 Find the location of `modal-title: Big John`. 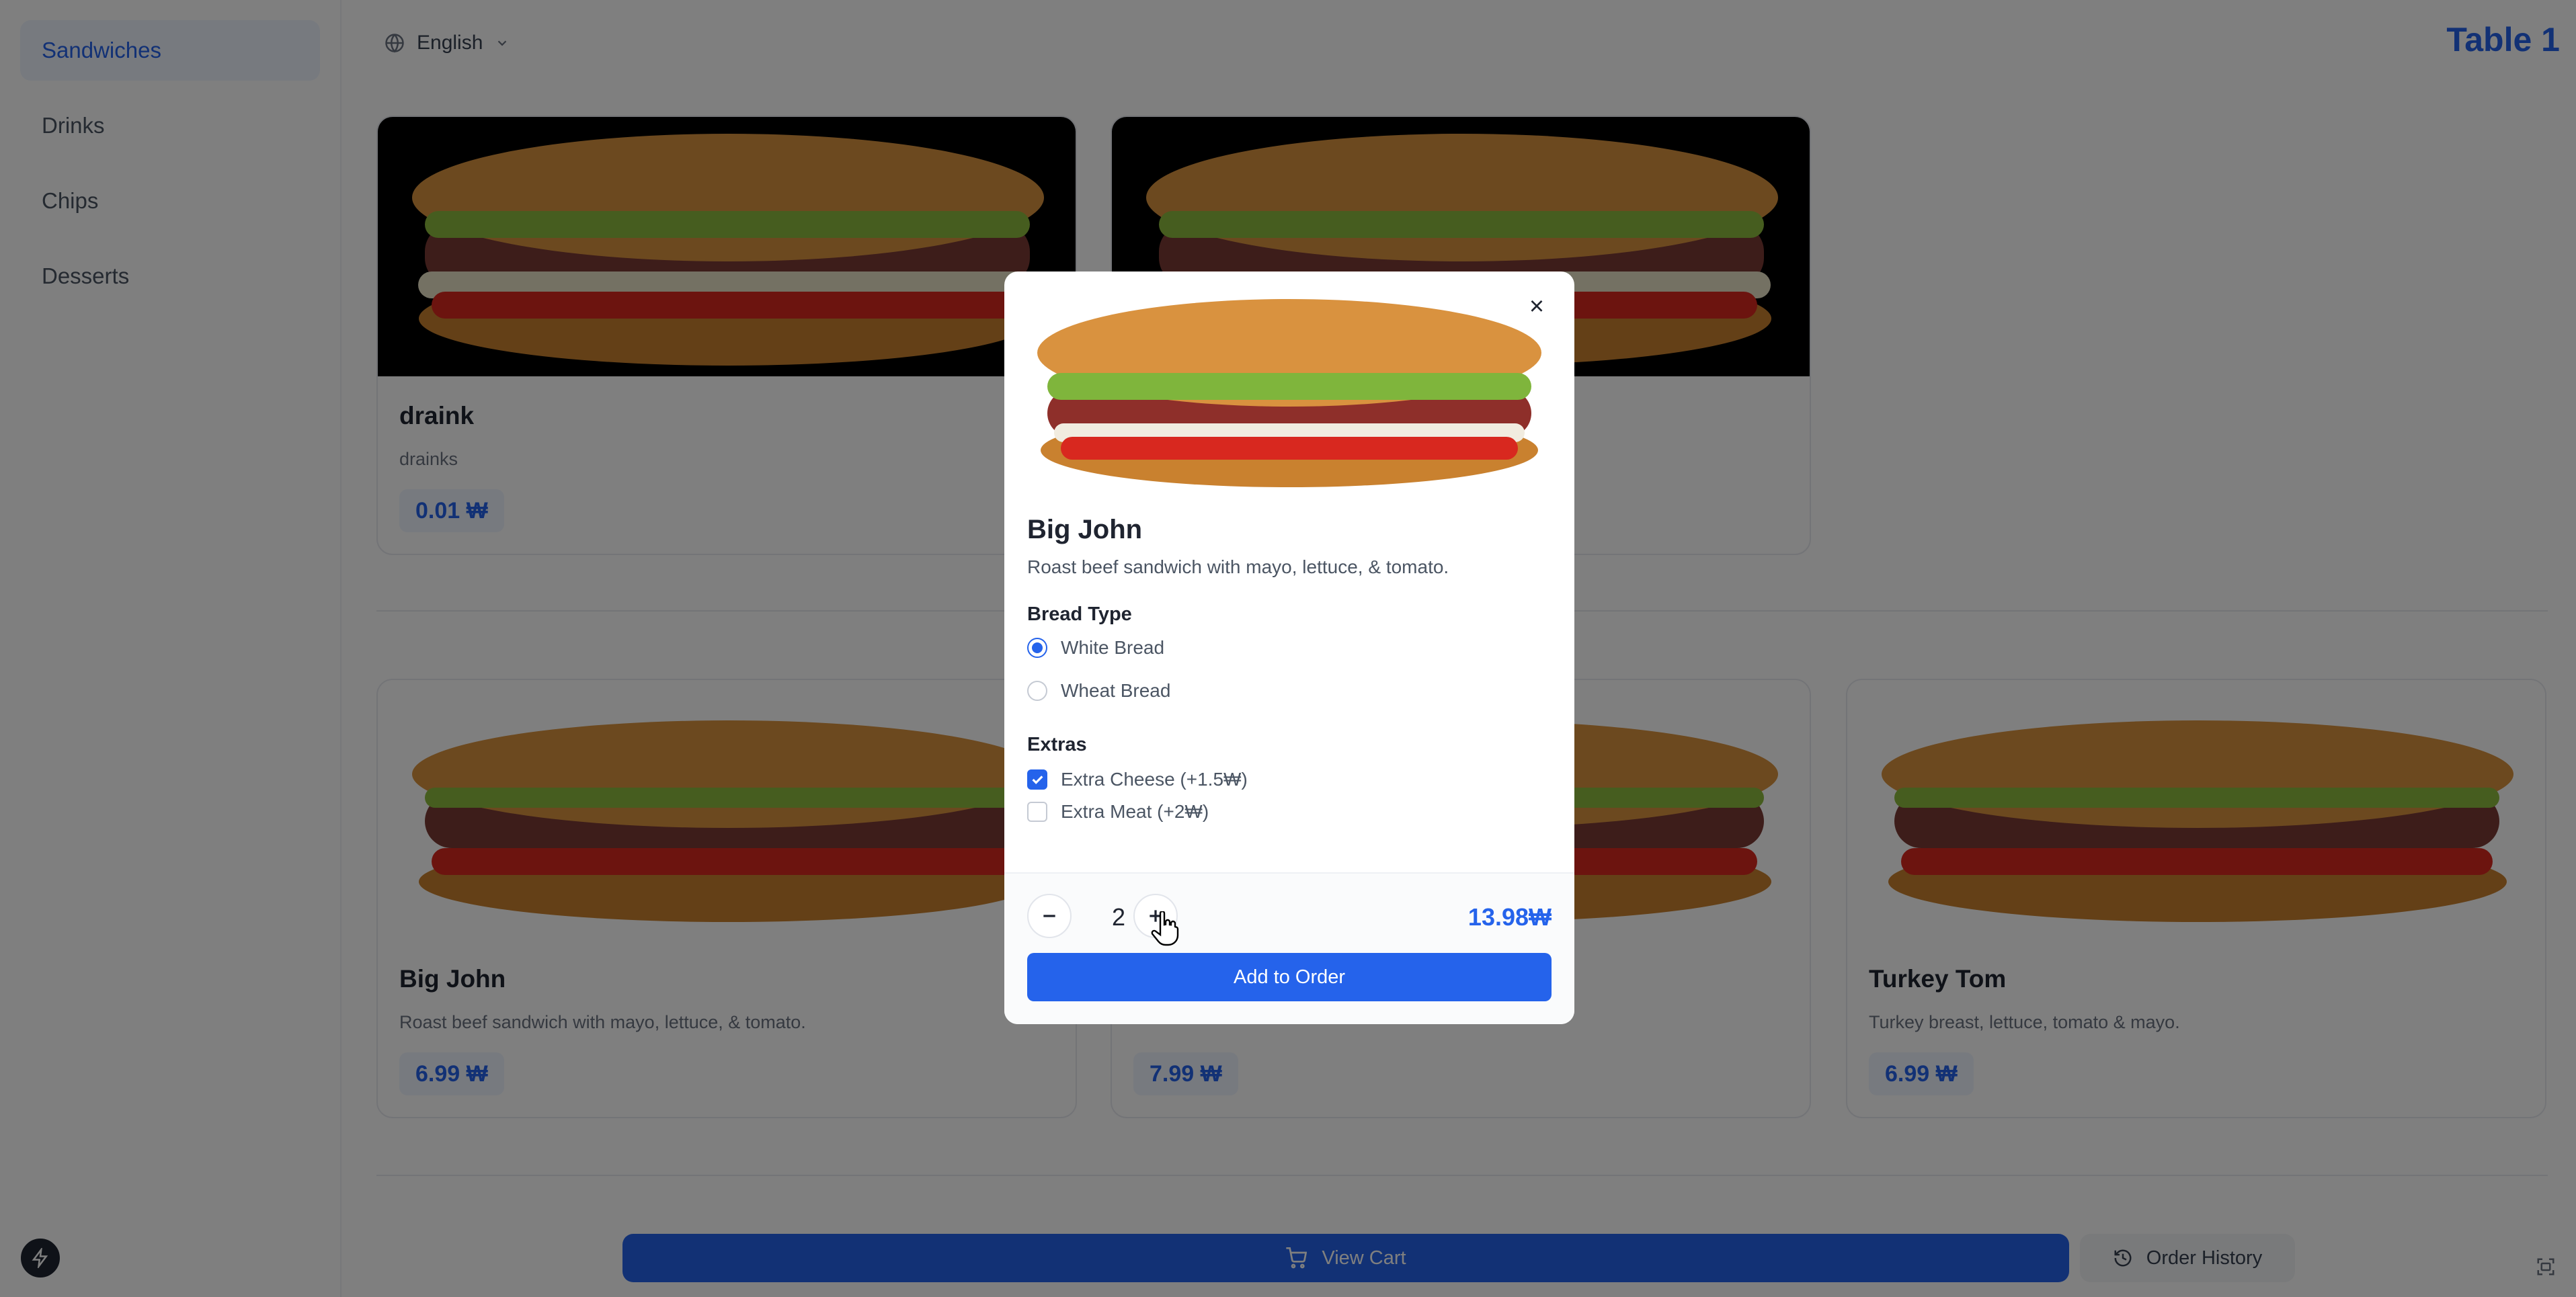

modal-title: Big John is located at coordinates (1085, 529).